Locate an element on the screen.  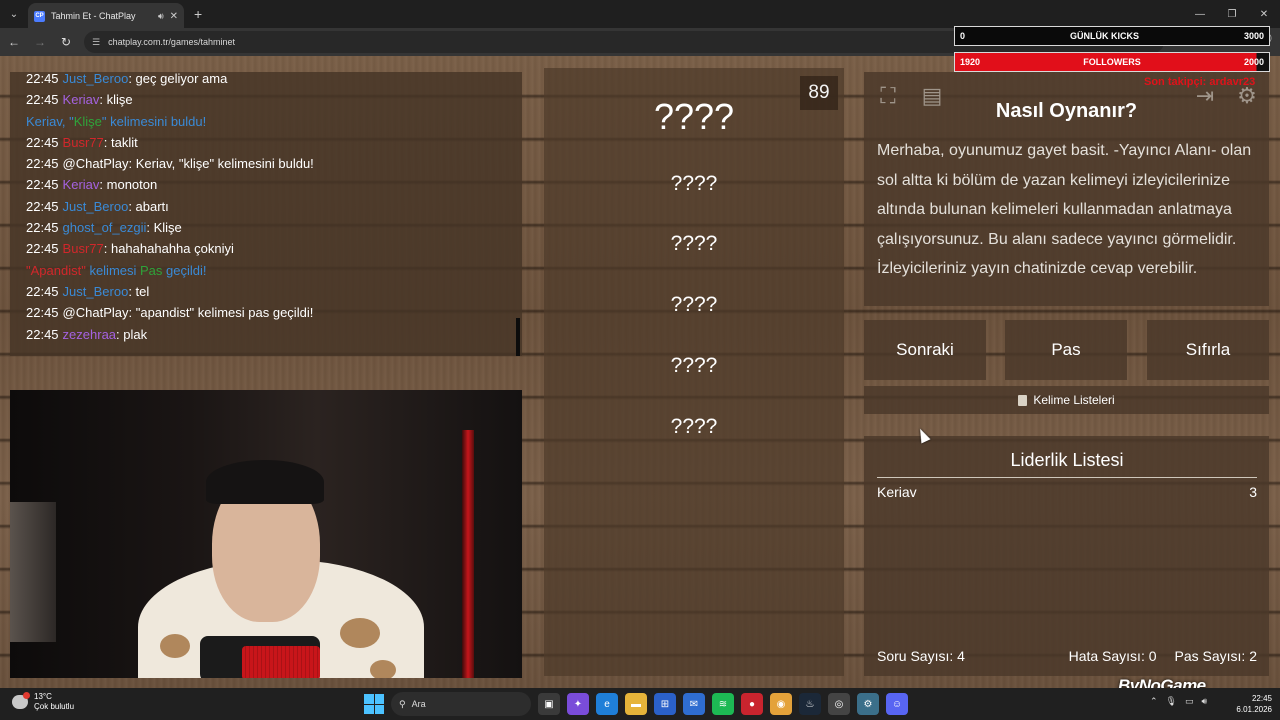
weather-temp: 13°C is located at coordinates (43, 696).